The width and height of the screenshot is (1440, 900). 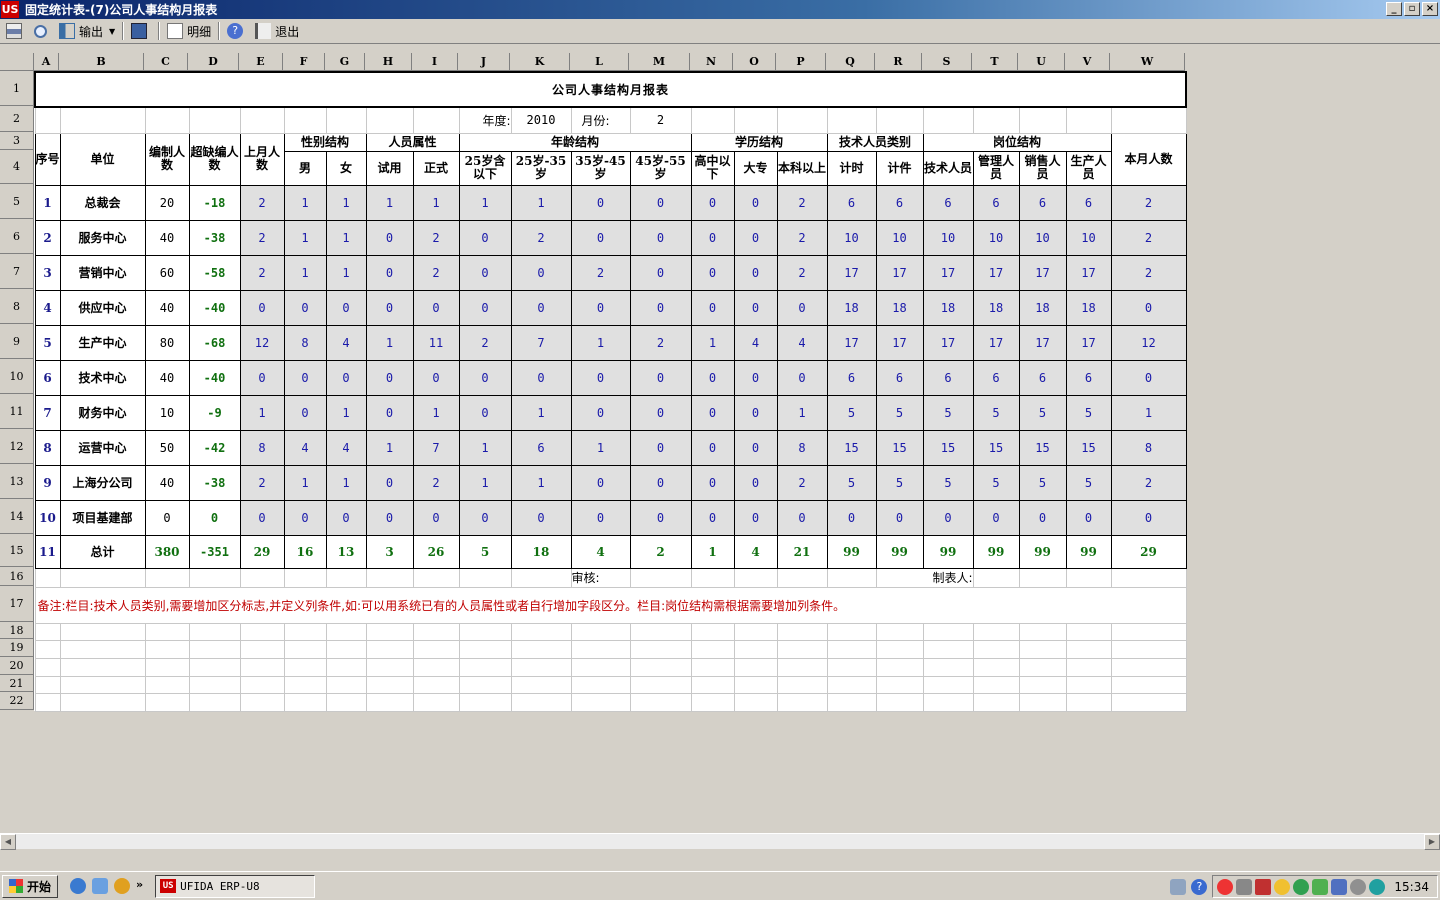 What do you see at coordinates (1147, 62) in the screenshot?
I see `column-header: W` at bounding box center [1147, 62].